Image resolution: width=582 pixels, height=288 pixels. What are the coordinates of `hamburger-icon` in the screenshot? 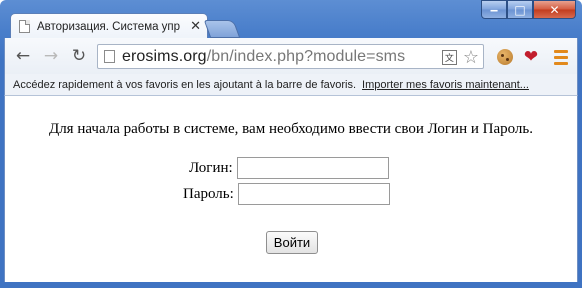 It's located at (561, 57).